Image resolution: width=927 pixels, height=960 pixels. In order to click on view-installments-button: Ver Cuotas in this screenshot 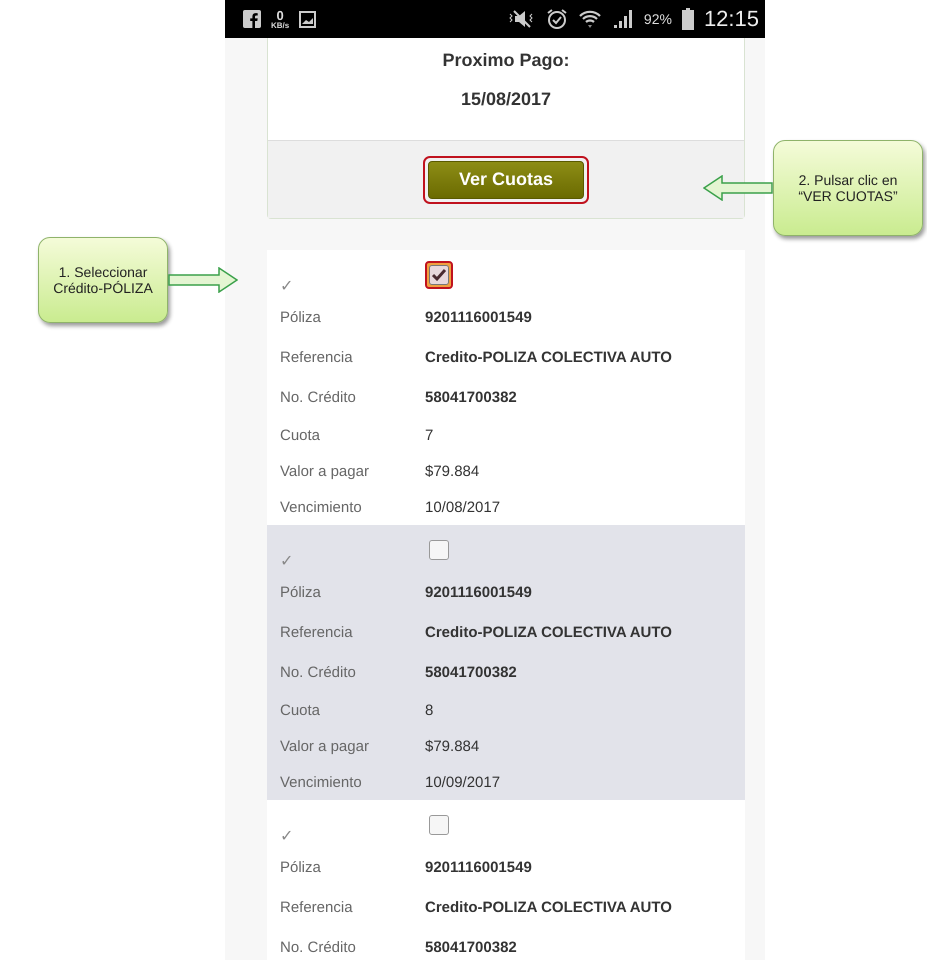, I will do `click(506, 179)`.